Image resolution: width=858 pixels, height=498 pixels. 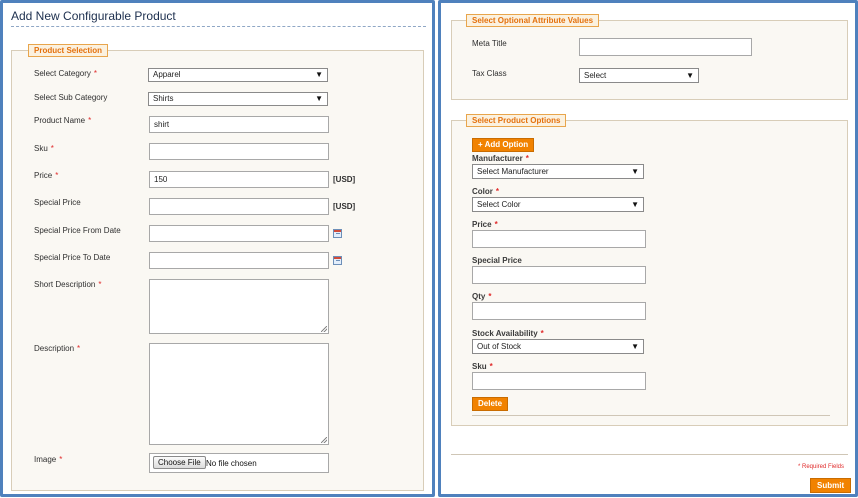 I want to click on stock-availability-label-text: Stock Availability, so click(x=505, y=333).